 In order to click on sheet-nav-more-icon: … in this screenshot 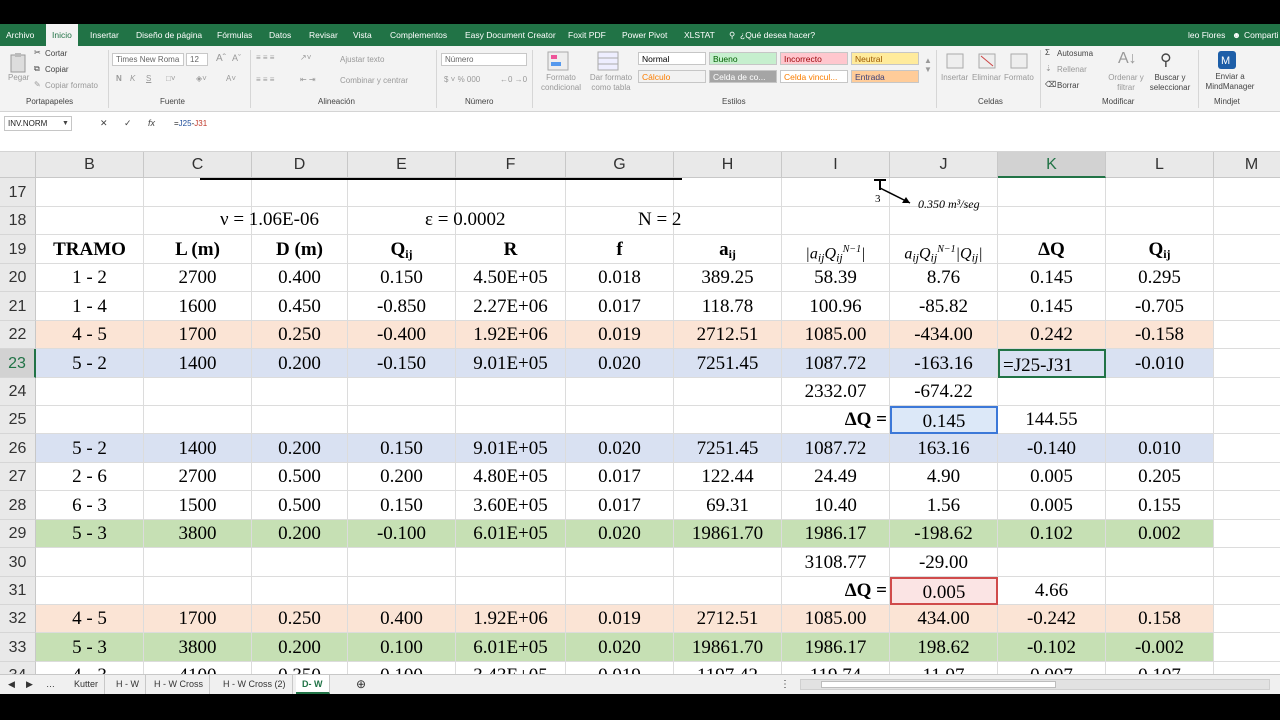, I will do `click(50, 684)`.